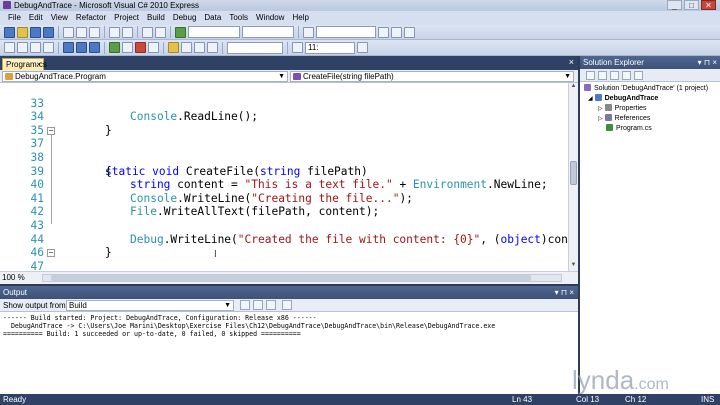 The image size is (720, 405). I want to click on scroll-up-icon: ▲, so click(573, 87).